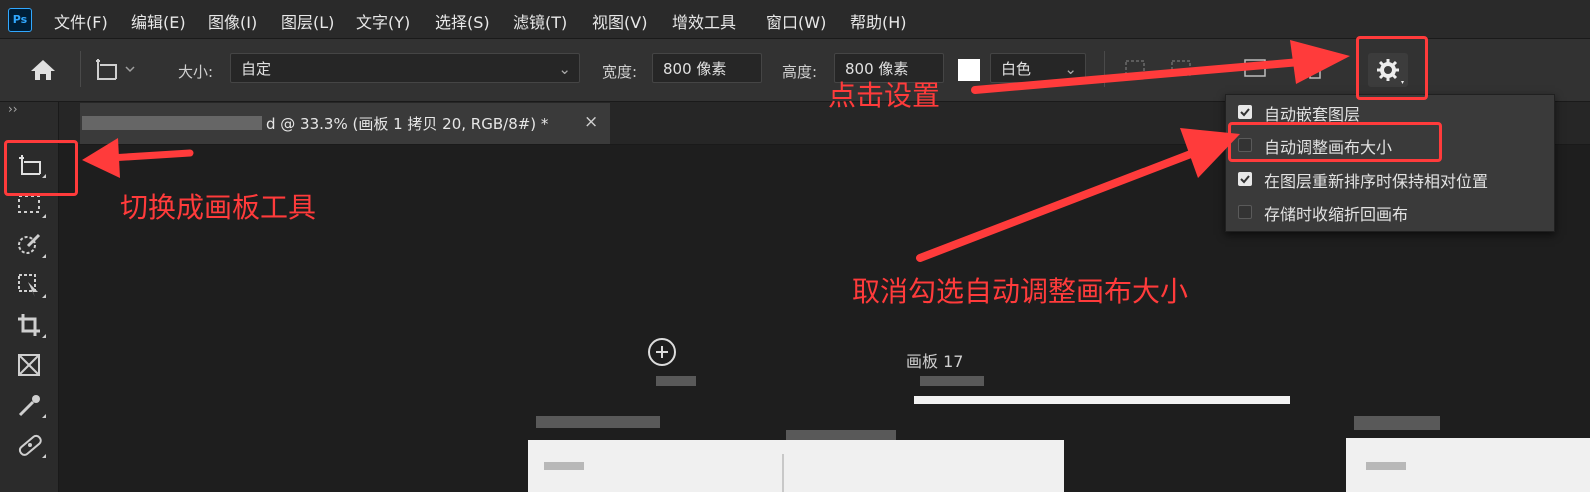  Describe the element at coordinates (218, 207) in the screenshot. I see `annotation-switch-tool: 切换成画板工具` at that location.